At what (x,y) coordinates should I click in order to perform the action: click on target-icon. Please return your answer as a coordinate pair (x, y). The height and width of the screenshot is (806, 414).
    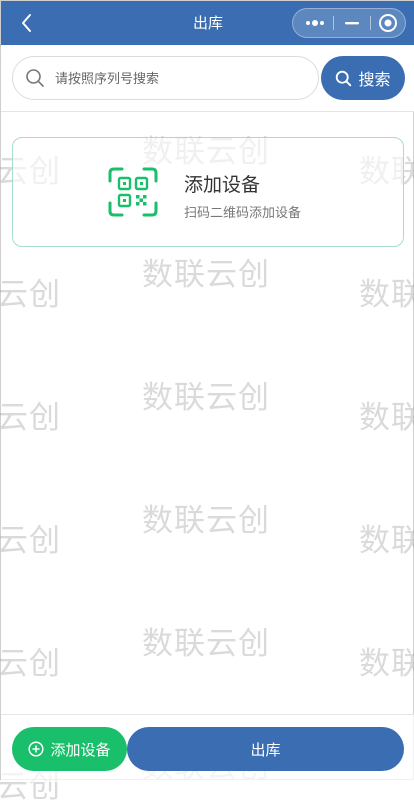
    Looking at the image, I should click on (388, 23).